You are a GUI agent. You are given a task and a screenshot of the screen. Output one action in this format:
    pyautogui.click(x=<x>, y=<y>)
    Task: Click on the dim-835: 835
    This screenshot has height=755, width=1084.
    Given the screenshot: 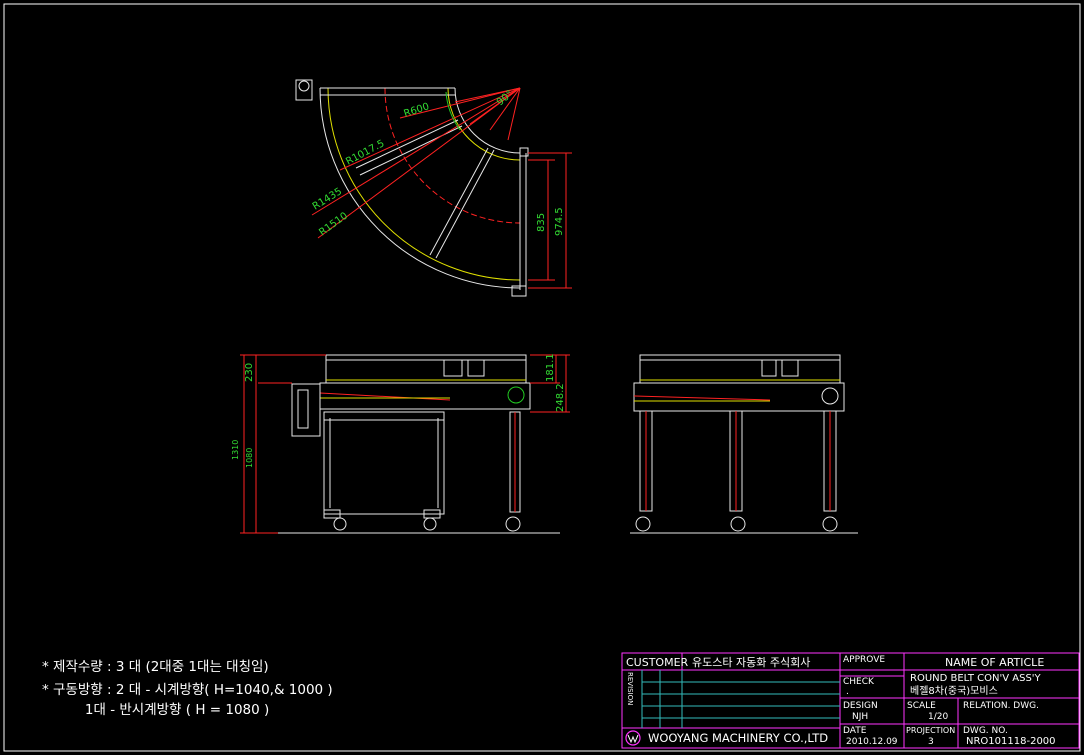 What is the action you would take?
    pyautogui.click(x=541, y=222)
    